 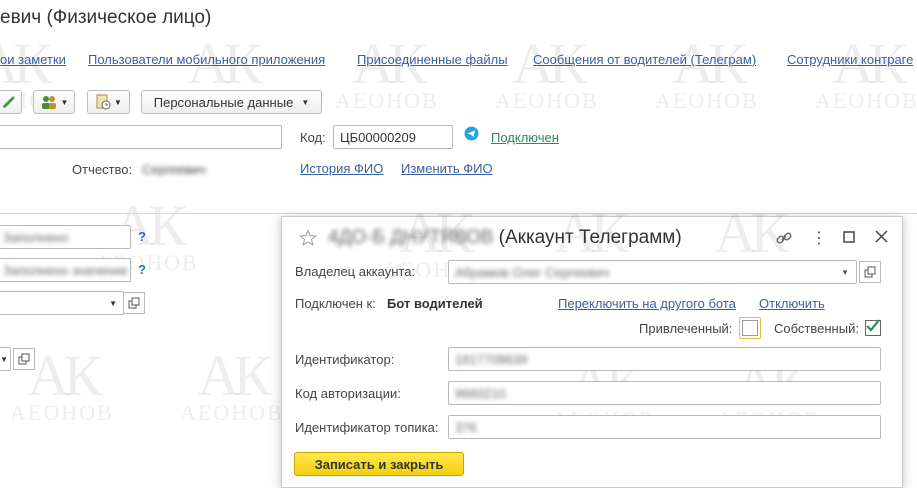 What do you see at coordinates (458, 213) in the screenshot?
I see `divider` at bounding box center [458, 213].